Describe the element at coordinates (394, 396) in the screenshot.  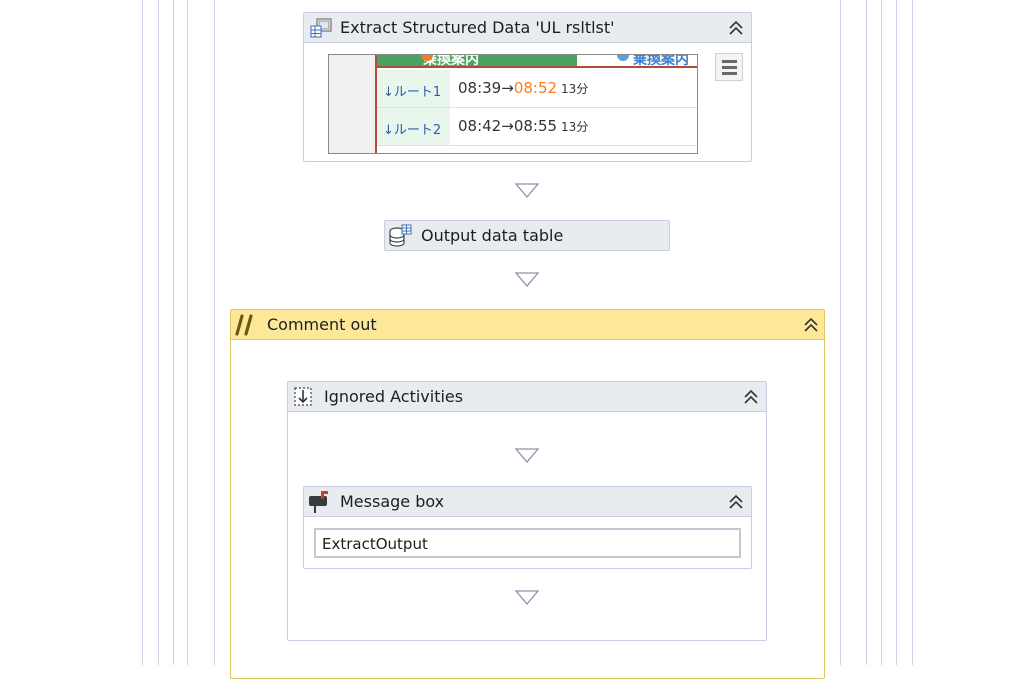
I see `activity-title: Ignored Activities` at that location.